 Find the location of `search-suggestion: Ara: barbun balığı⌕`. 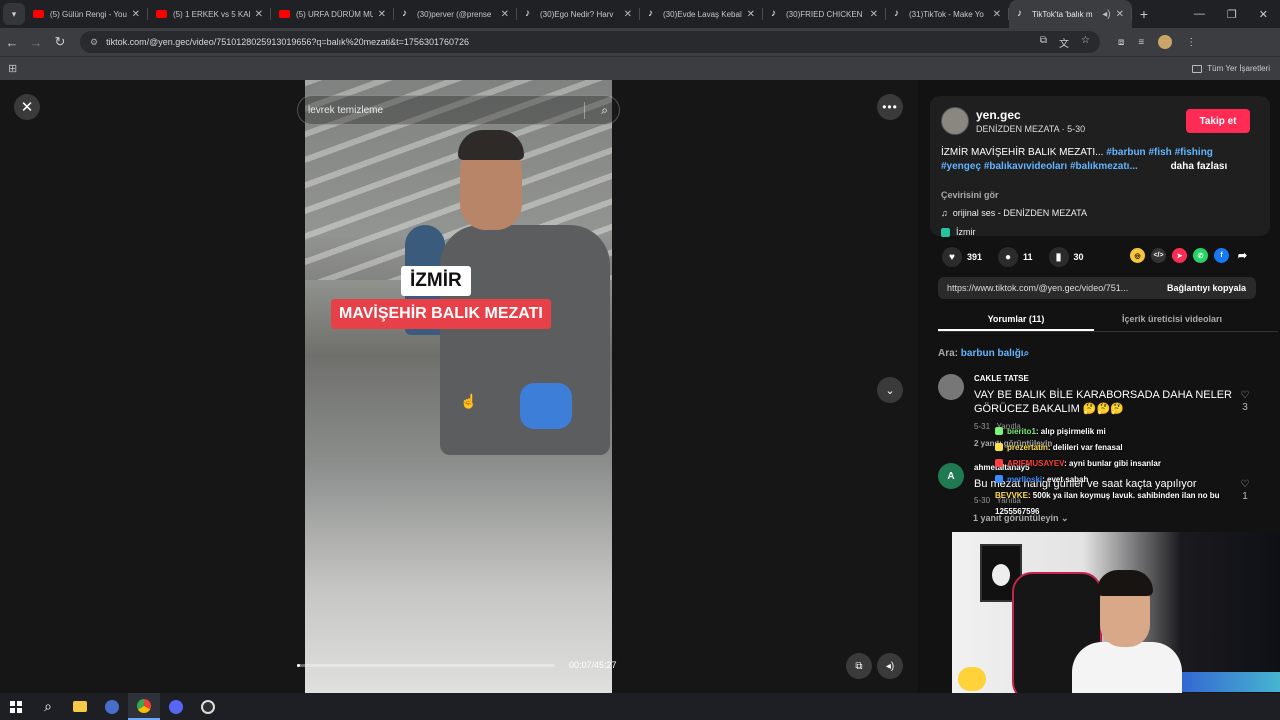

search-suggestion: Ara: barbun balığı⌕ is located at coordinates (983, 353).